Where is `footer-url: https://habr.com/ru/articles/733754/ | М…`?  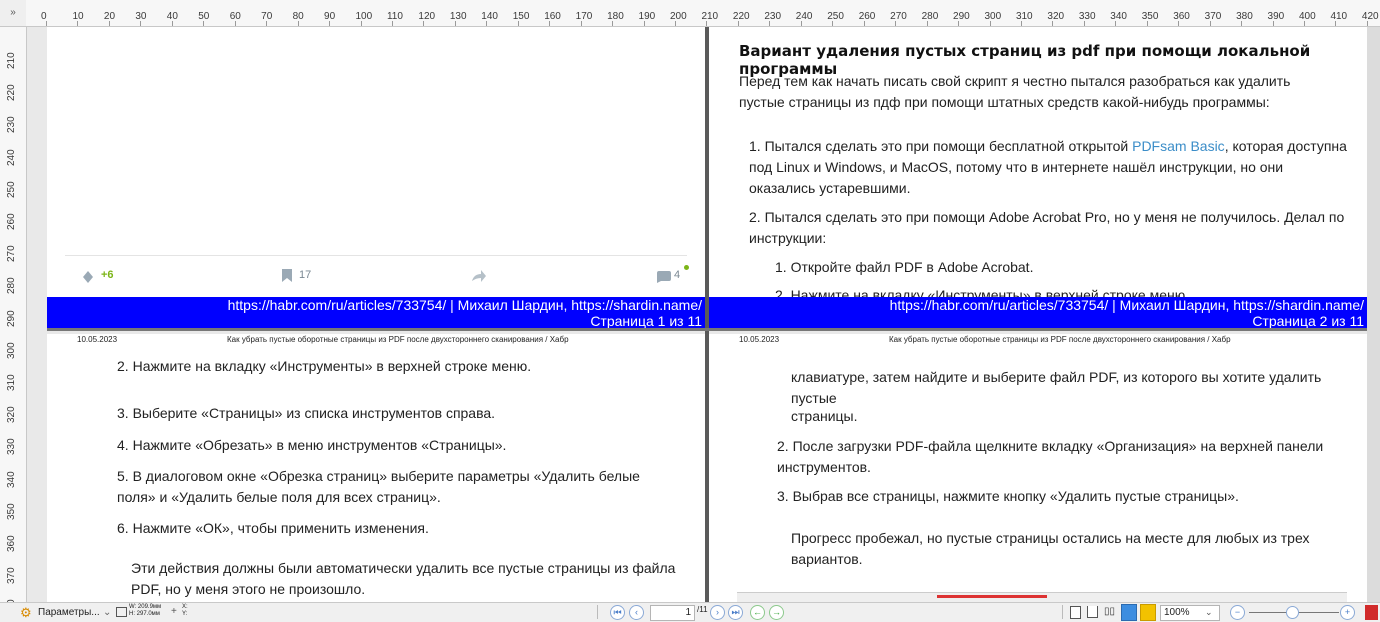
footer-url: https://habr.com/ru/articles/733754/ | М… is located at coordinates (464, 305).